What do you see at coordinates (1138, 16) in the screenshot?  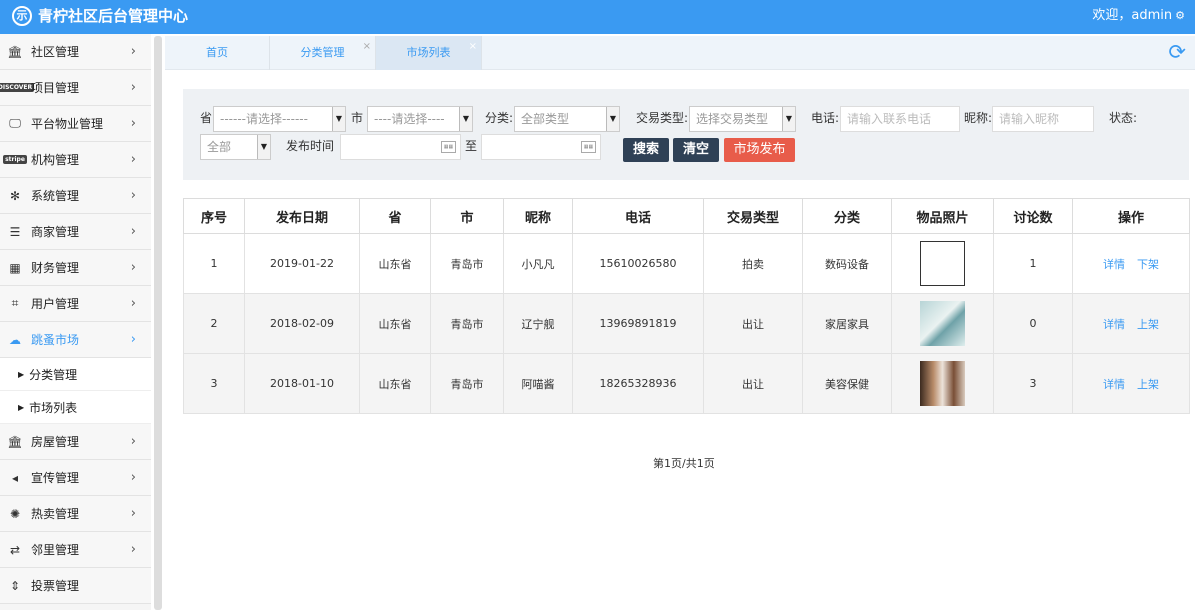 I see `welcome-user: 欢迎，admin ⚙` at bounding box center [1138, 16].